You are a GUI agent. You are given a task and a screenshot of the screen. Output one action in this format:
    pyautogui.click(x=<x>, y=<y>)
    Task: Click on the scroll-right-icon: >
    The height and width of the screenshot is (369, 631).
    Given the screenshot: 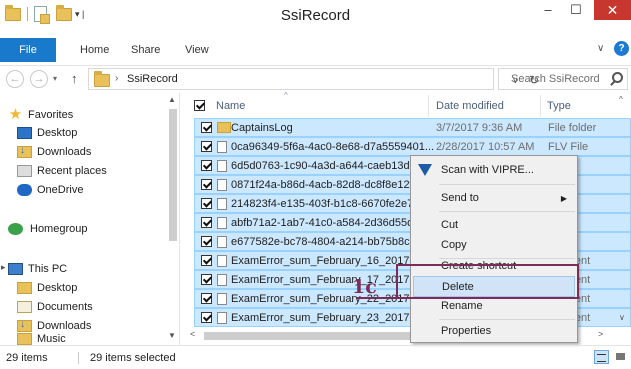 What is the action you would take?
    pyautogui.click(x=600, y=334)
    